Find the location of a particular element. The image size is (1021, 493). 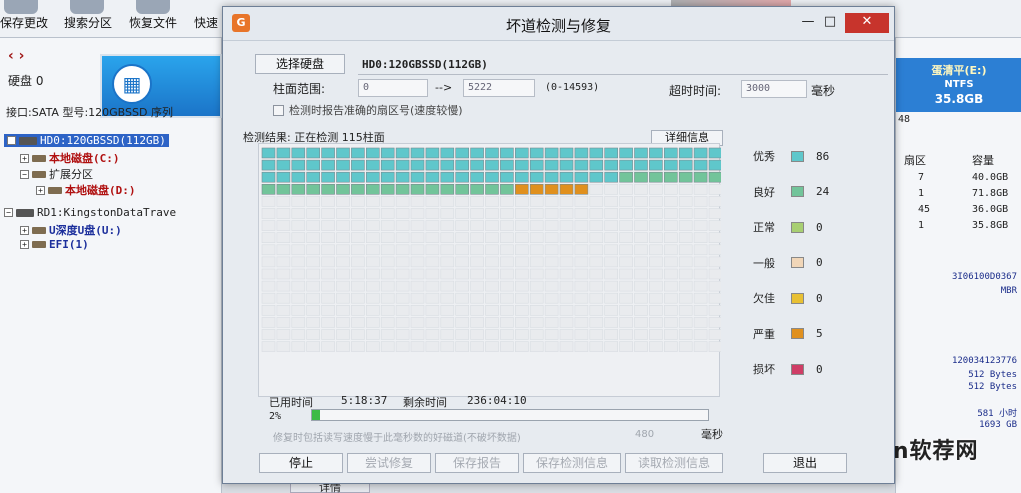

cylinder-max-range: (0-14593) is located at coordinates (572, 87).